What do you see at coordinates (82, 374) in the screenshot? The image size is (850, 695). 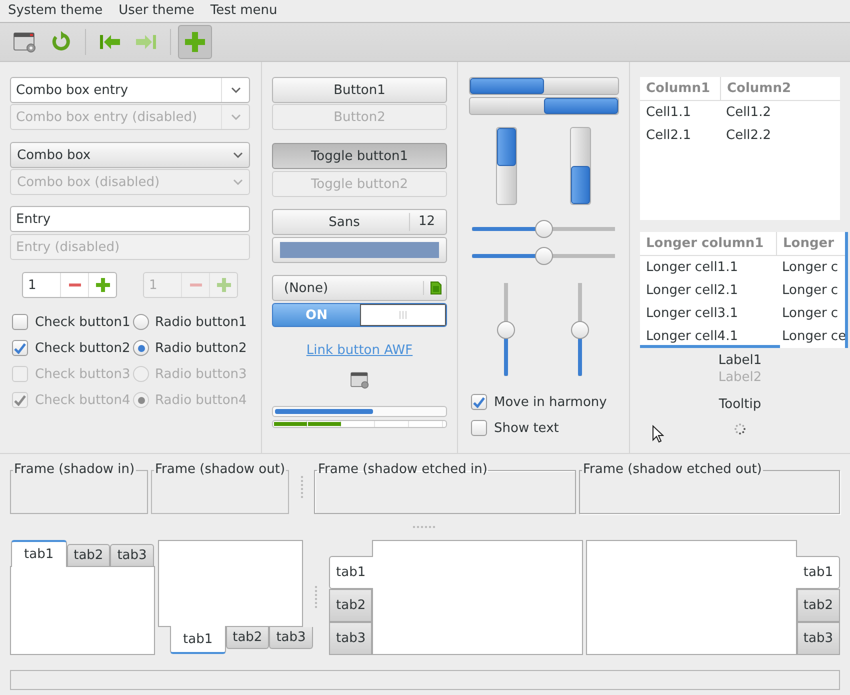 I see `check-label: Check button3` at bounding box center [82, 374].